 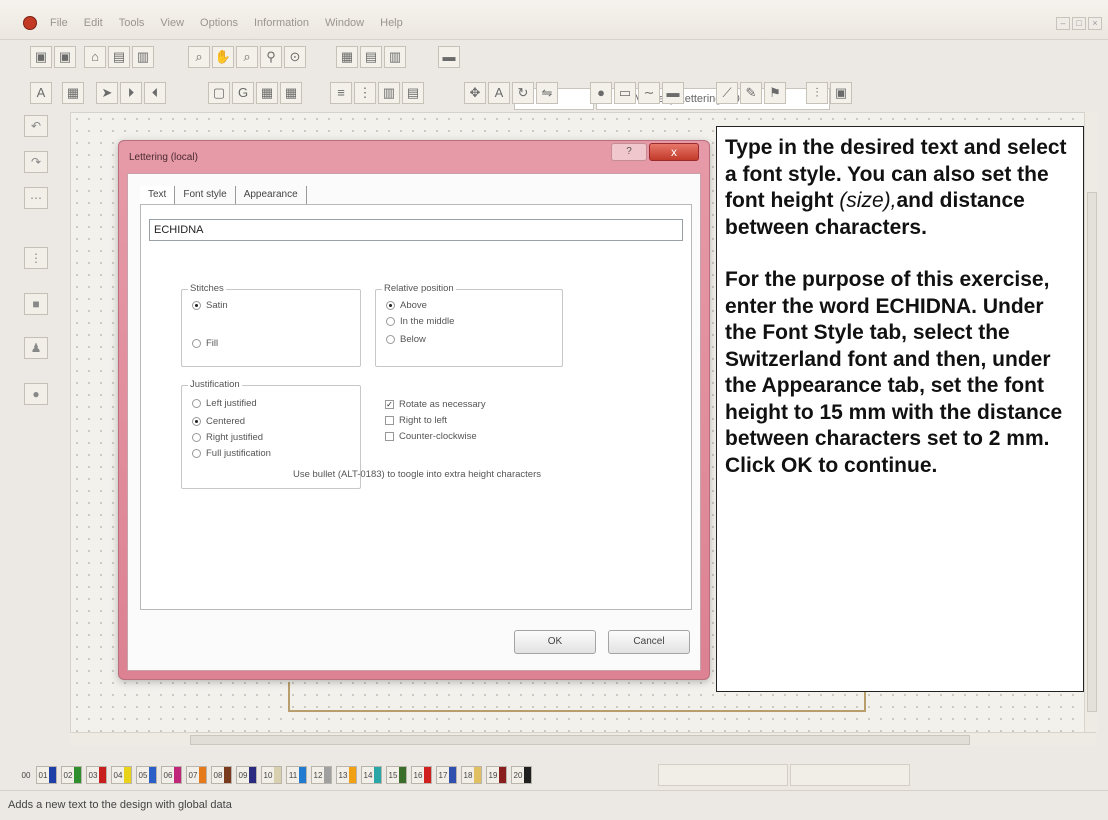 What do you see at coordinates (499, 93) in the screenshot?
I see `text-box-icon: A` at bounding box center [499, 93].